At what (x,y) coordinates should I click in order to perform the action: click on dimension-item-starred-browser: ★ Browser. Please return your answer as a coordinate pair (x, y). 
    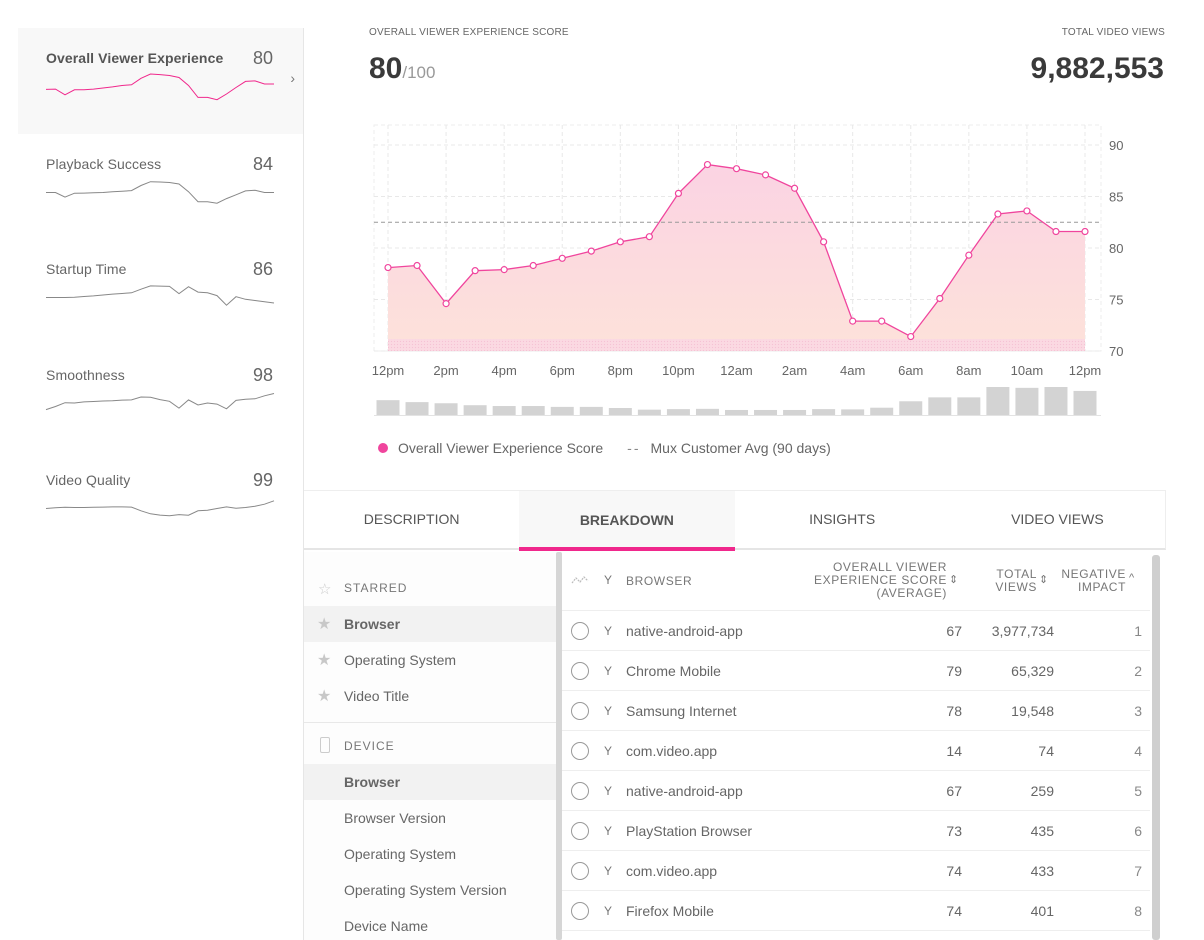
    Looking at the image, I should click on (430, 624).